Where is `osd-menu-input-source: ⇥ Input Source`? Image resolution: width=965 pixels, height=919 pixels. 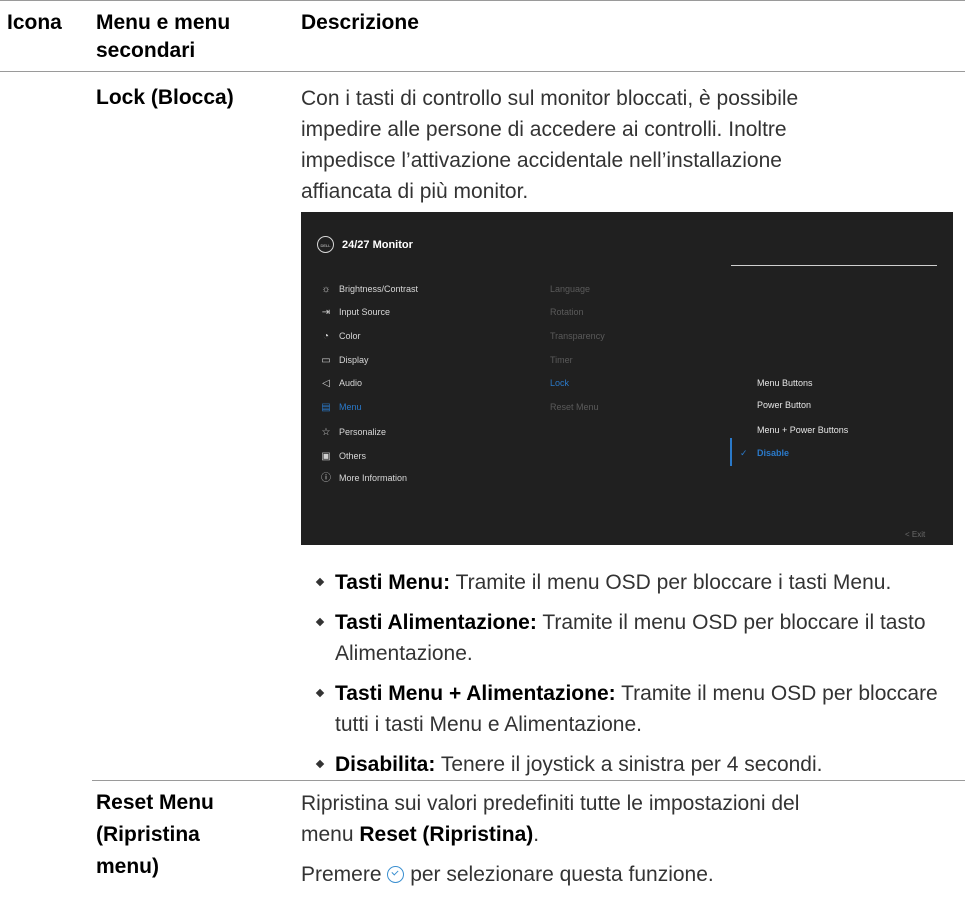
osd-menu-input-source: ⇥ Input Source is located at coordinates (354, 312).